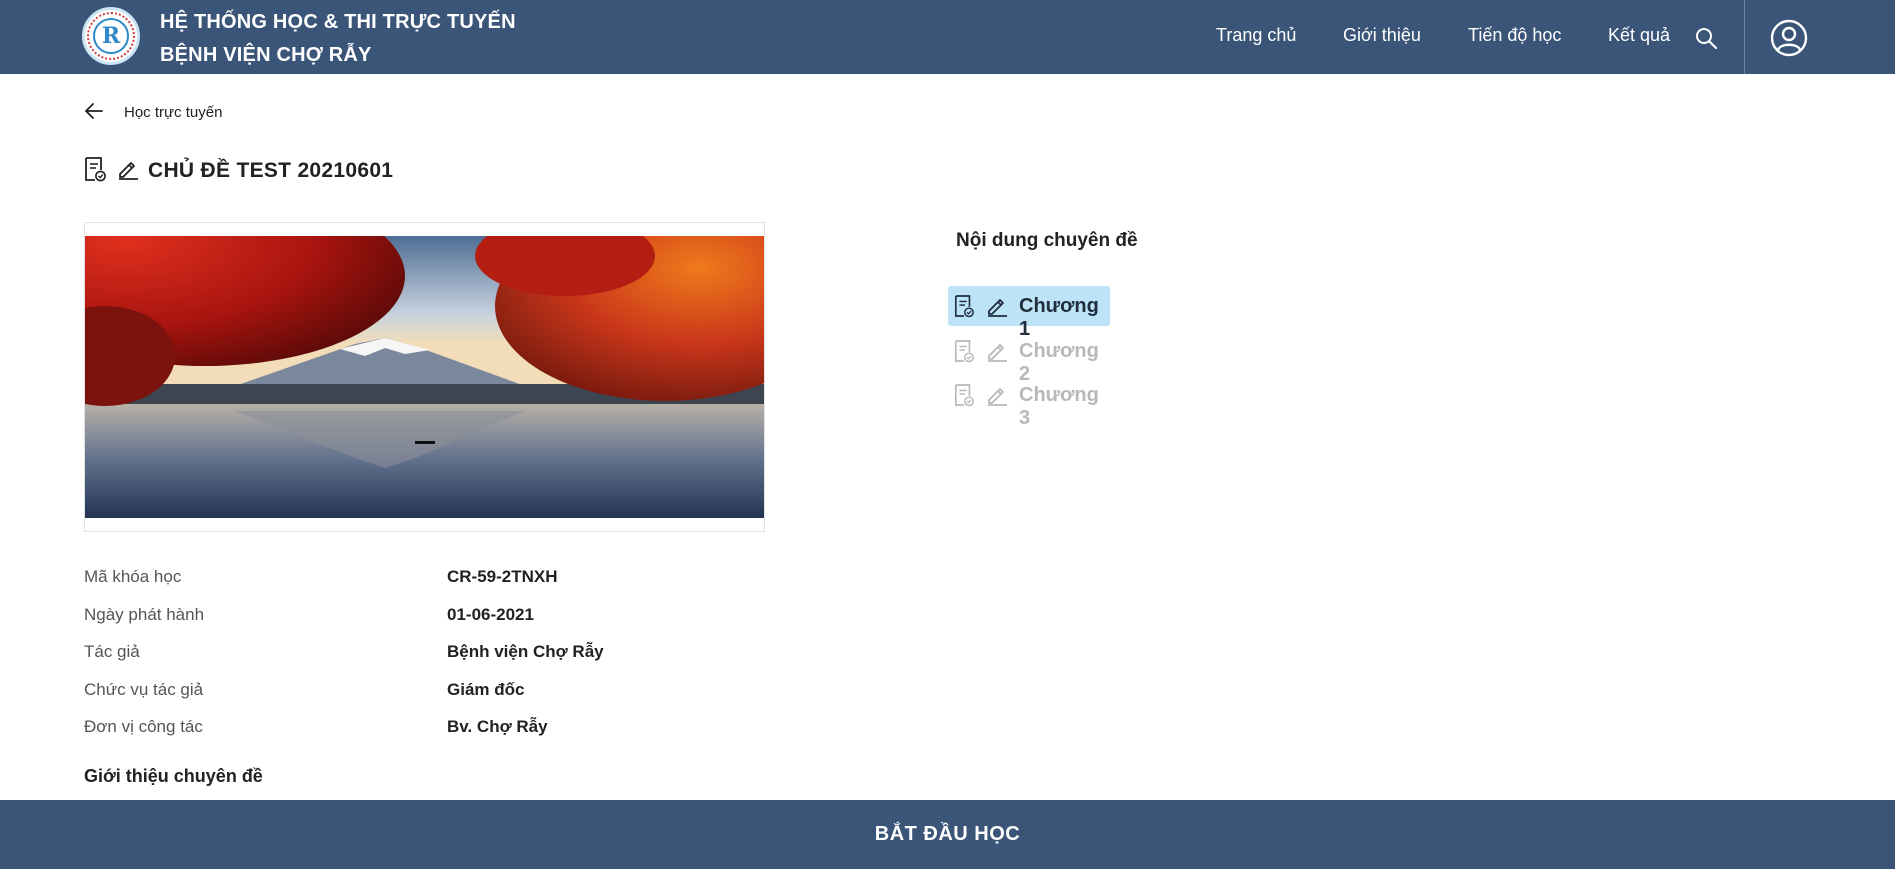 Image resolution: width=1895 pixels, height=869 pixels. I want to click on value-workplace: Bv. Chợ Rẫy, so click(497, 726).